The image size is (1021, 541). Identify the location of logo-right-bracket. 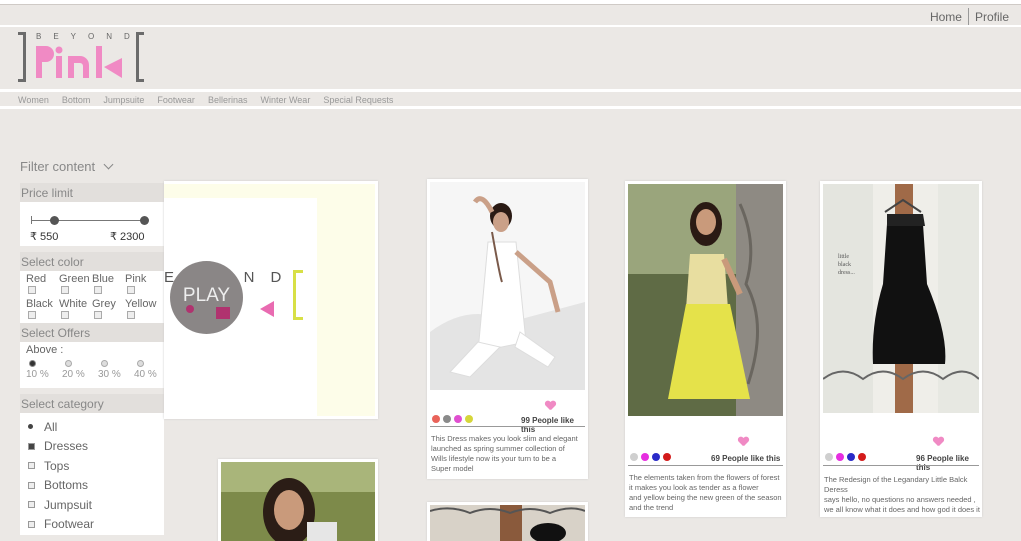
(140, 57).